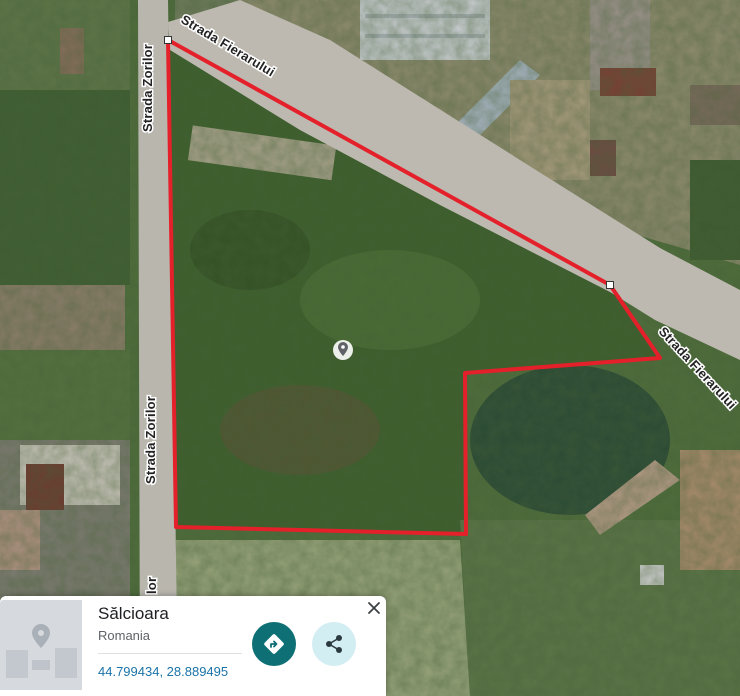  I want to click on directions-icon, so click(274, 644).